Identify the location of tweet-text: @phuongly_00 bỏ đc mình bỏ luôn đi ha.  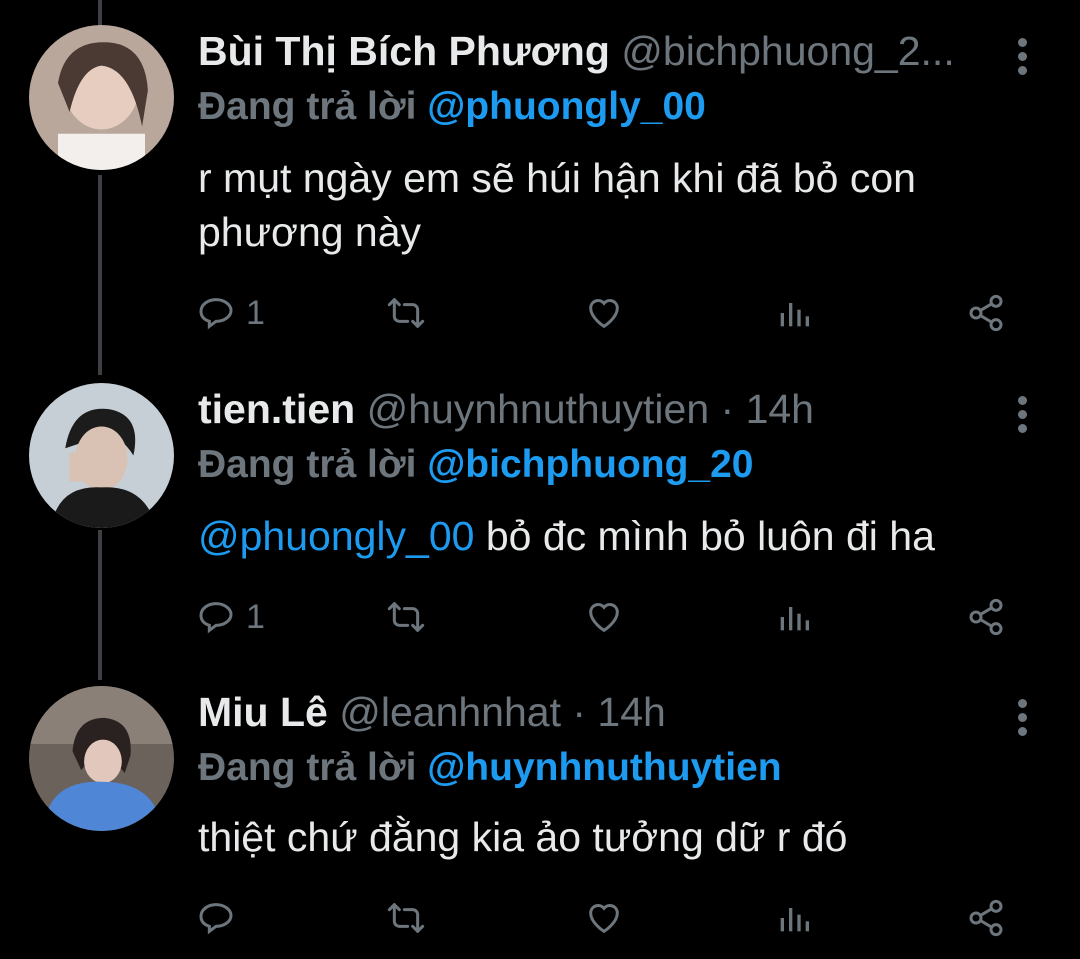
(608, 536).